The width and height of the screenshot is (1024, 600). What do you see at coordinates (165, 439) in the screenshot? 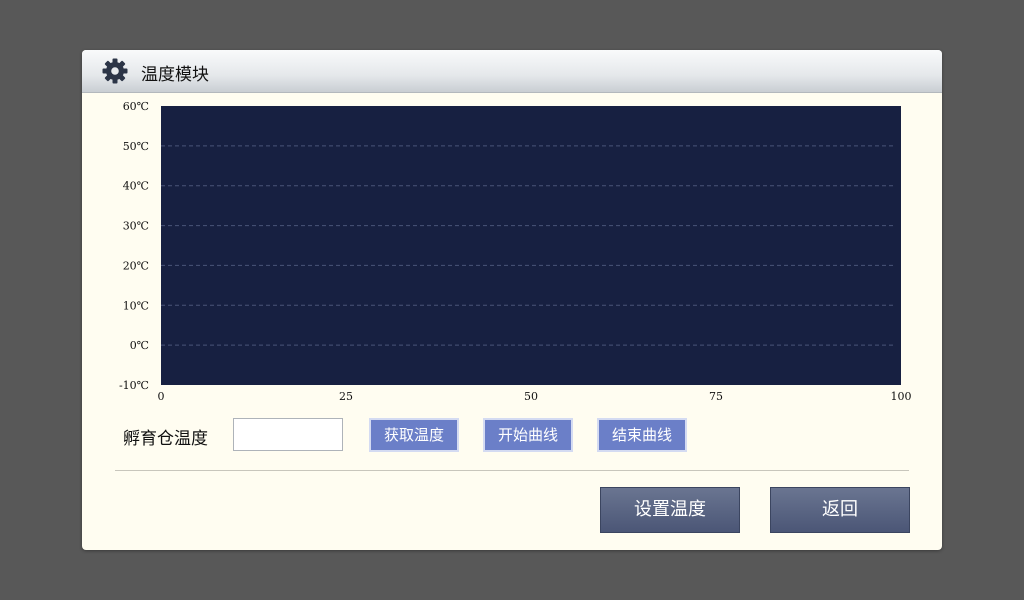
I see `incubator-temp-label: 孵育仓温度` at bounding box center [165, 439].